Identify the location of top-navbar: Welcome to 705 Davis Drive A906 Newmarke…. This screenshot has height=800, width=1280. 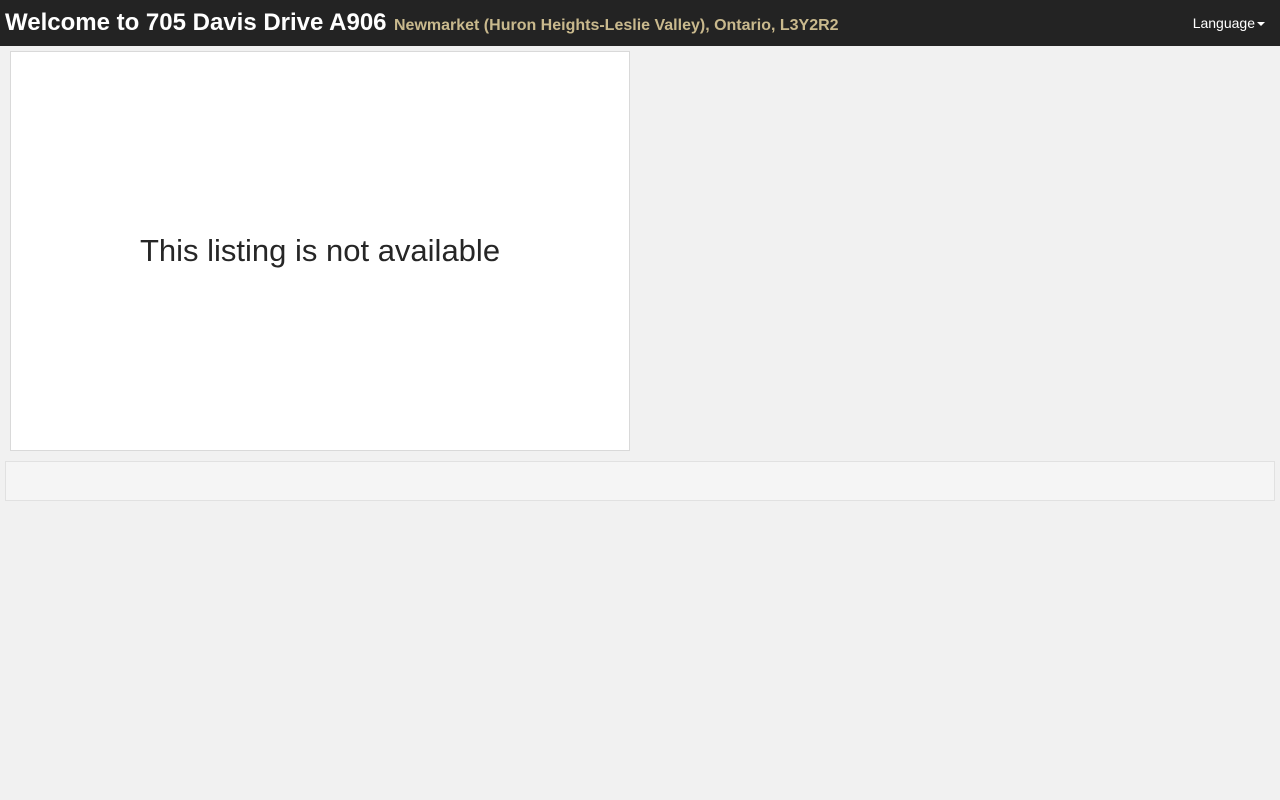
(640, 23).